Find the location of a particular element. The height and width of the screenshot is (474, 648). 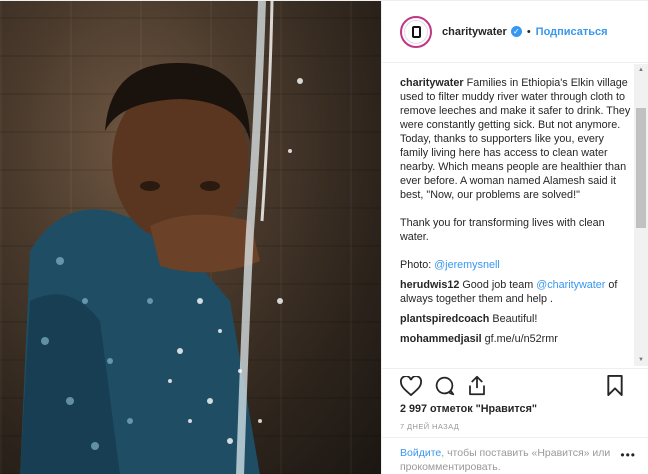

avatar is located at coordinates (416, 31).